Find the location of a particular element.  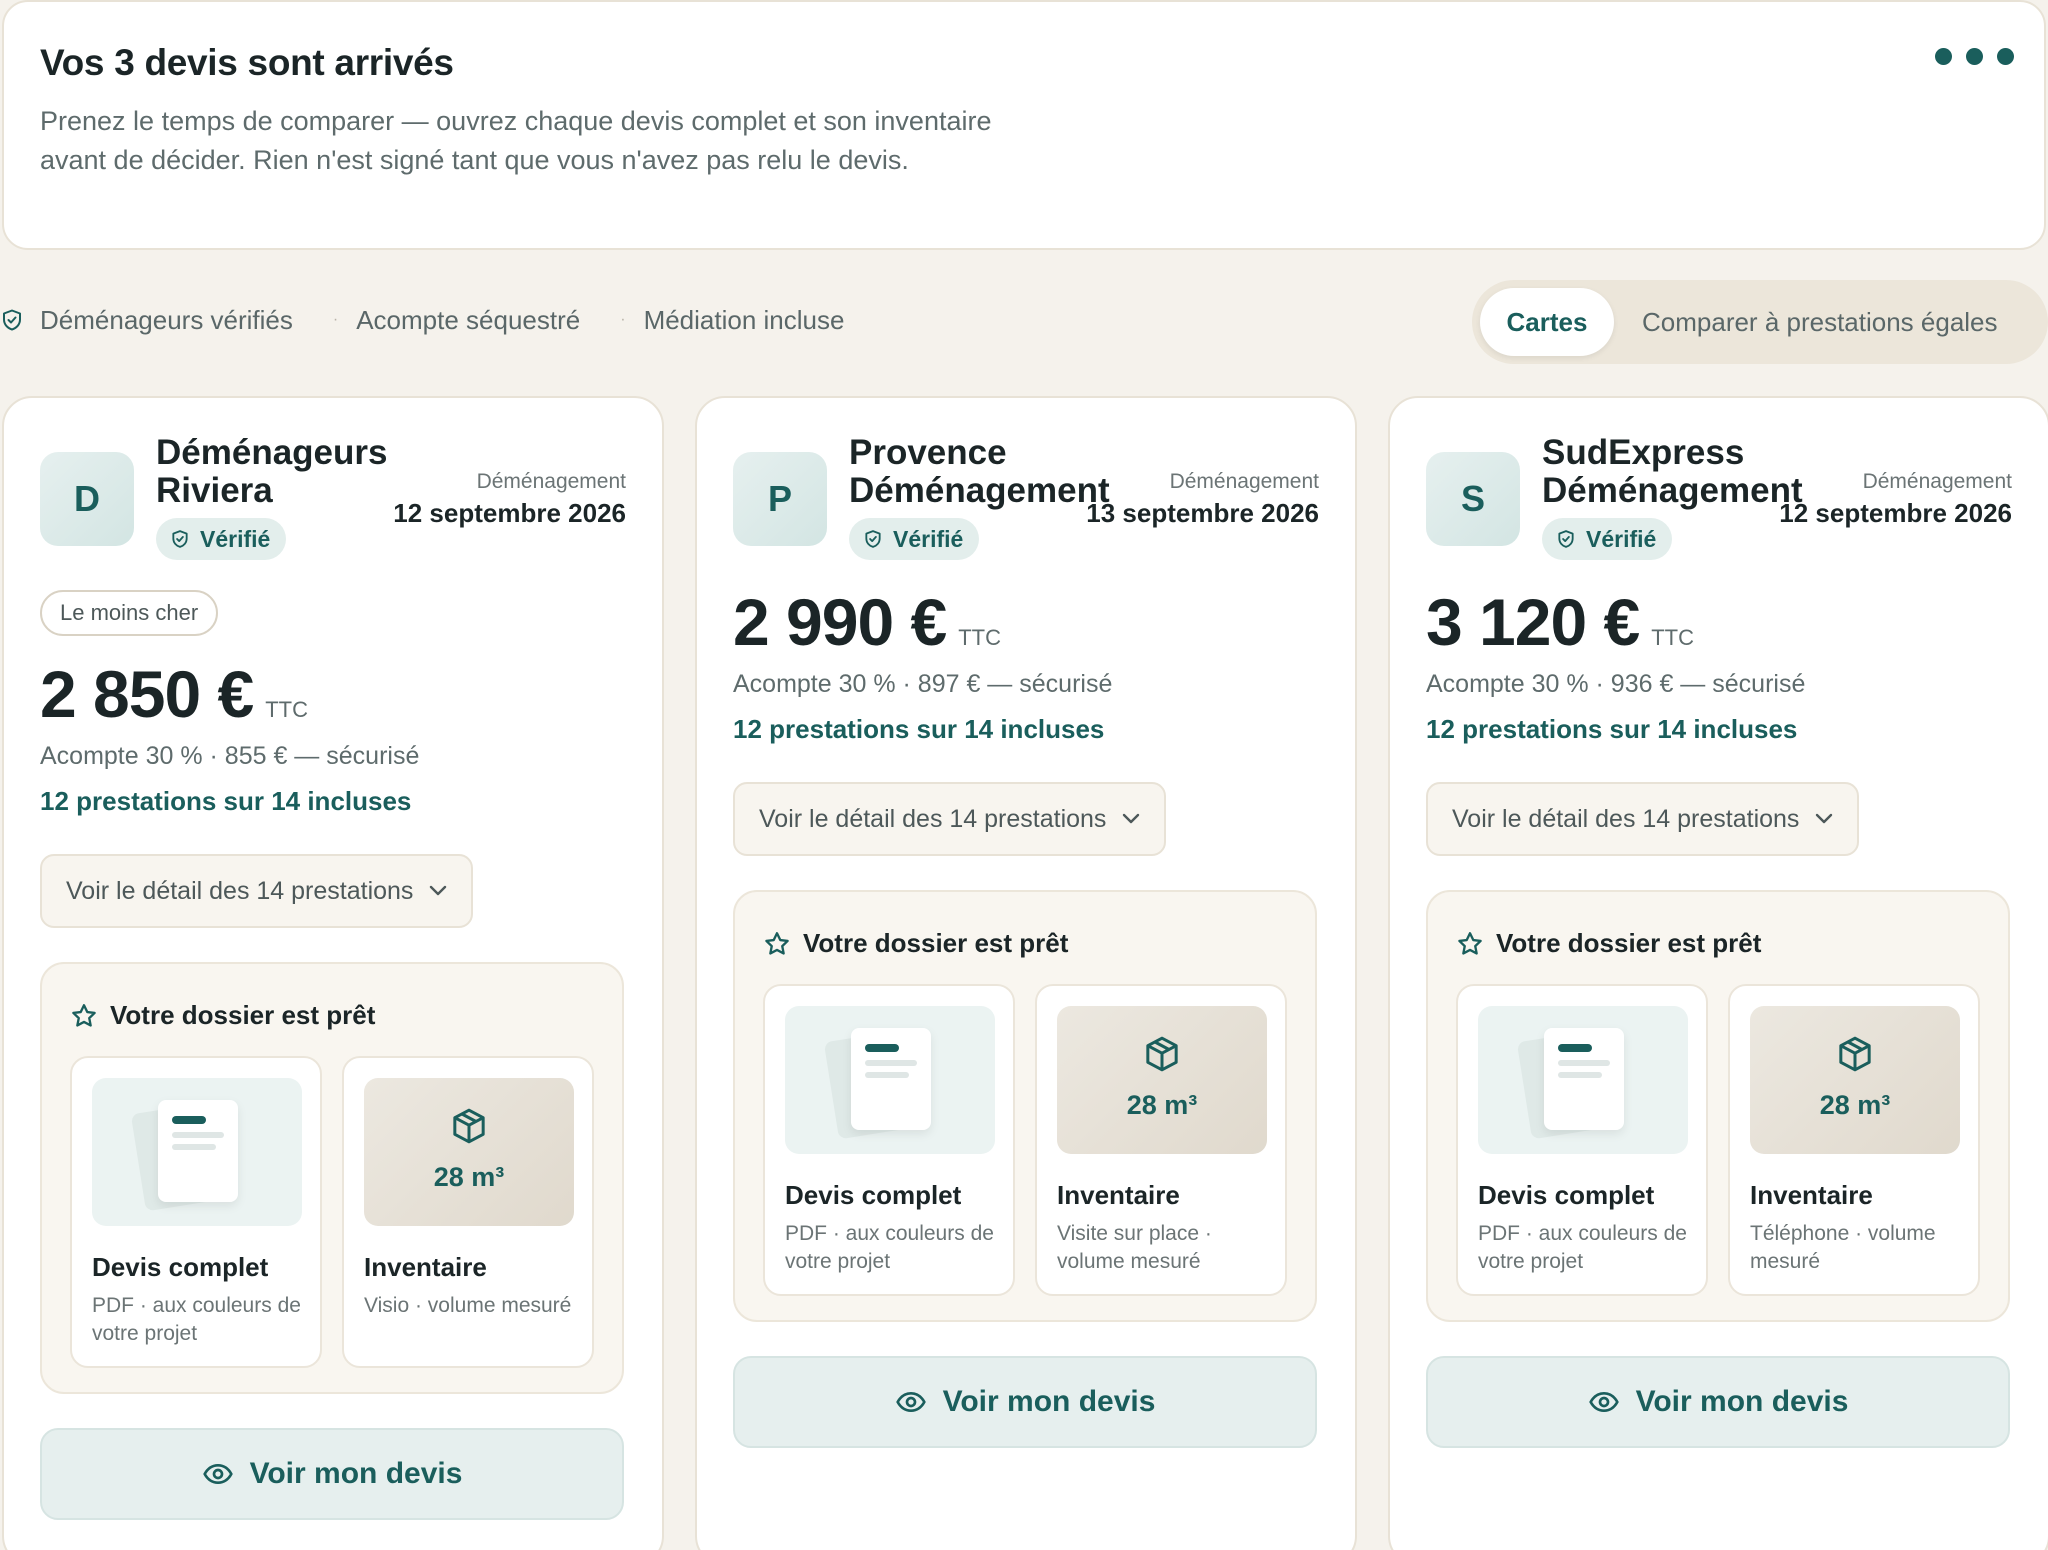

deposit-text: Acompte 30 % · 936 € — sécurisé is located at coordinates (1616, 684).